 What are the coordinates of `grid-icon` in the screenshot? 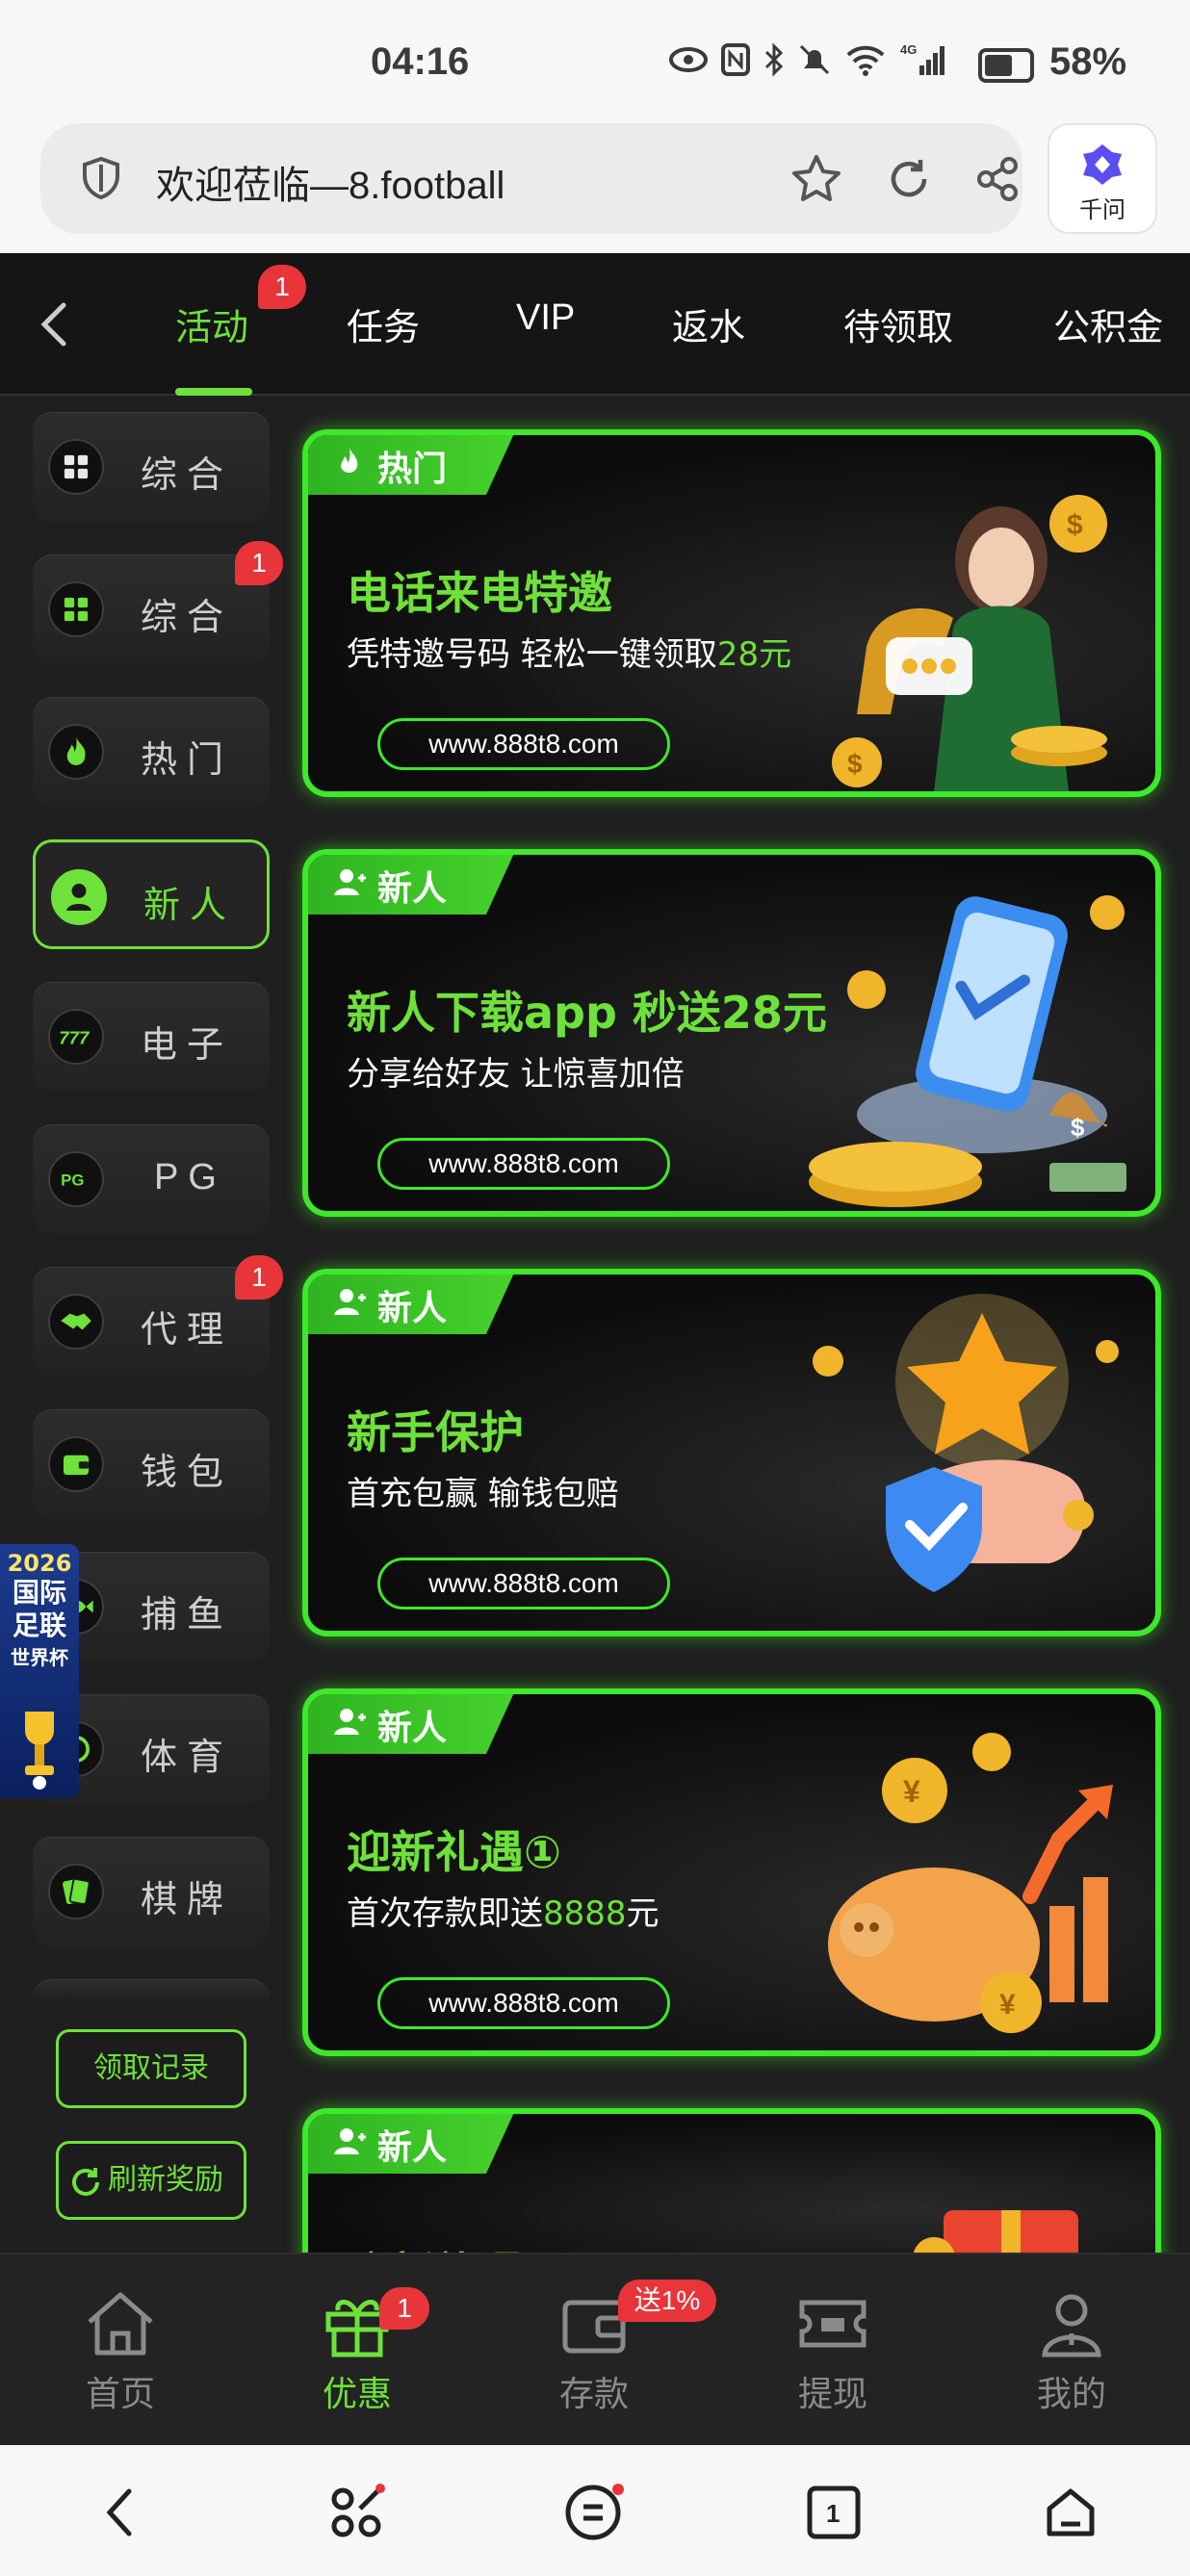 It's located at (76, 467).